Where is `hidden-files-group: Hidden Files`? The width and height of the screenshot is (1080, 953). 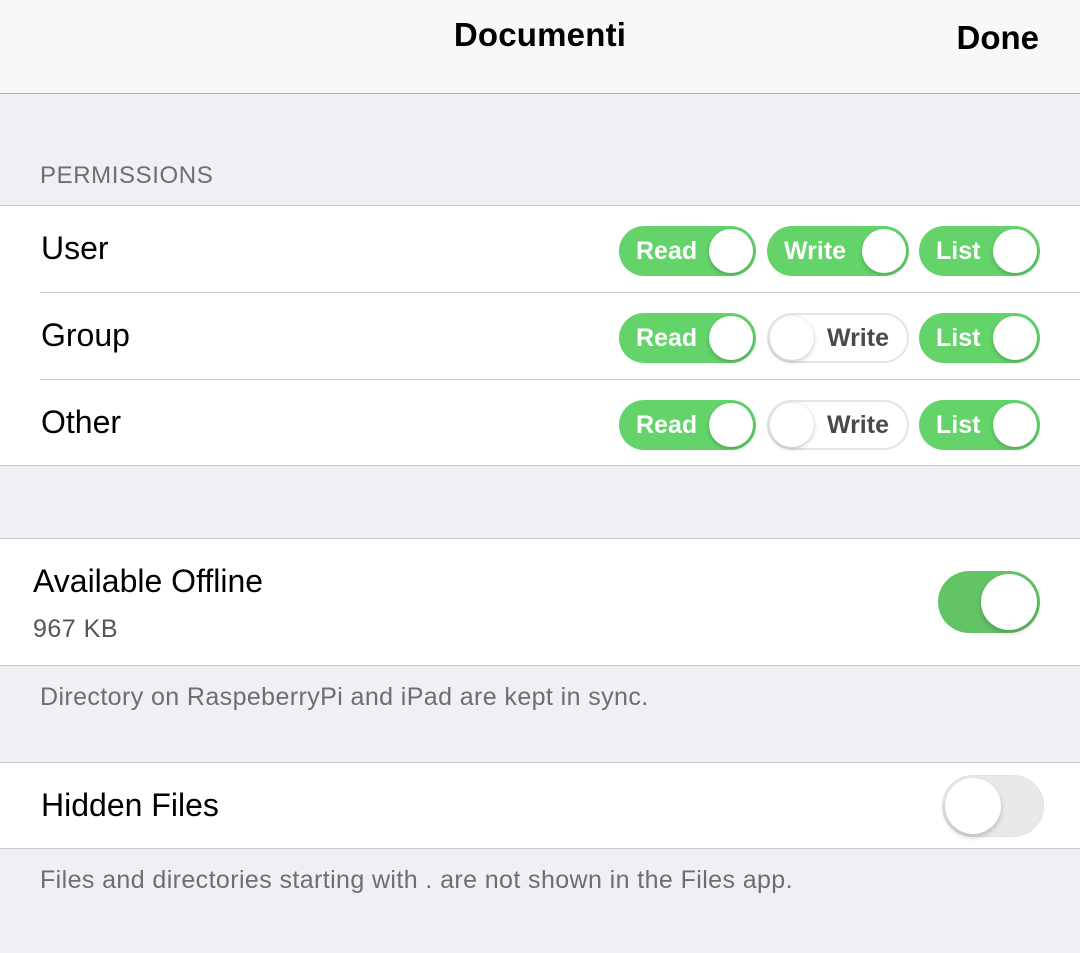
hidden-files-group: Hidden Files is located at coordinates (540, 805).